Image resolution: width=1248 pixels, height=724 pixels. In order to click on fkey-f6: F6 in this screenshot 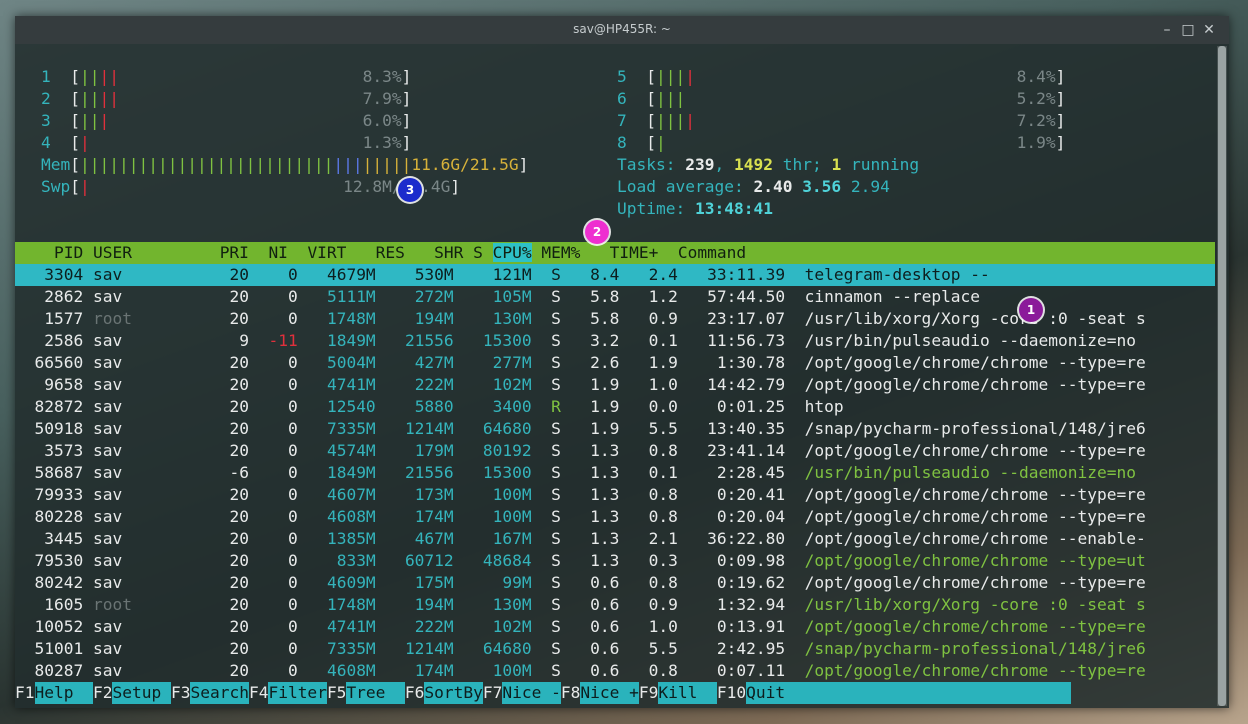, I will do `click(415, 692)`.